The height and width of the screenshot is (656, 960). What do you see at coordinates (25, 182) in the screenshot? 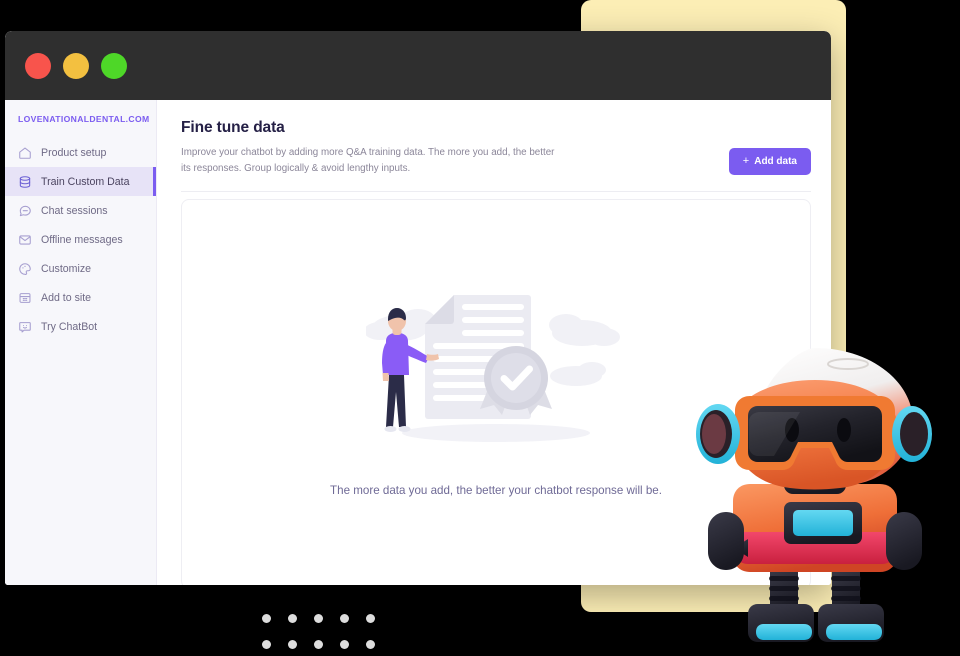
I see `database-icon` at bounding box center [25, 182].